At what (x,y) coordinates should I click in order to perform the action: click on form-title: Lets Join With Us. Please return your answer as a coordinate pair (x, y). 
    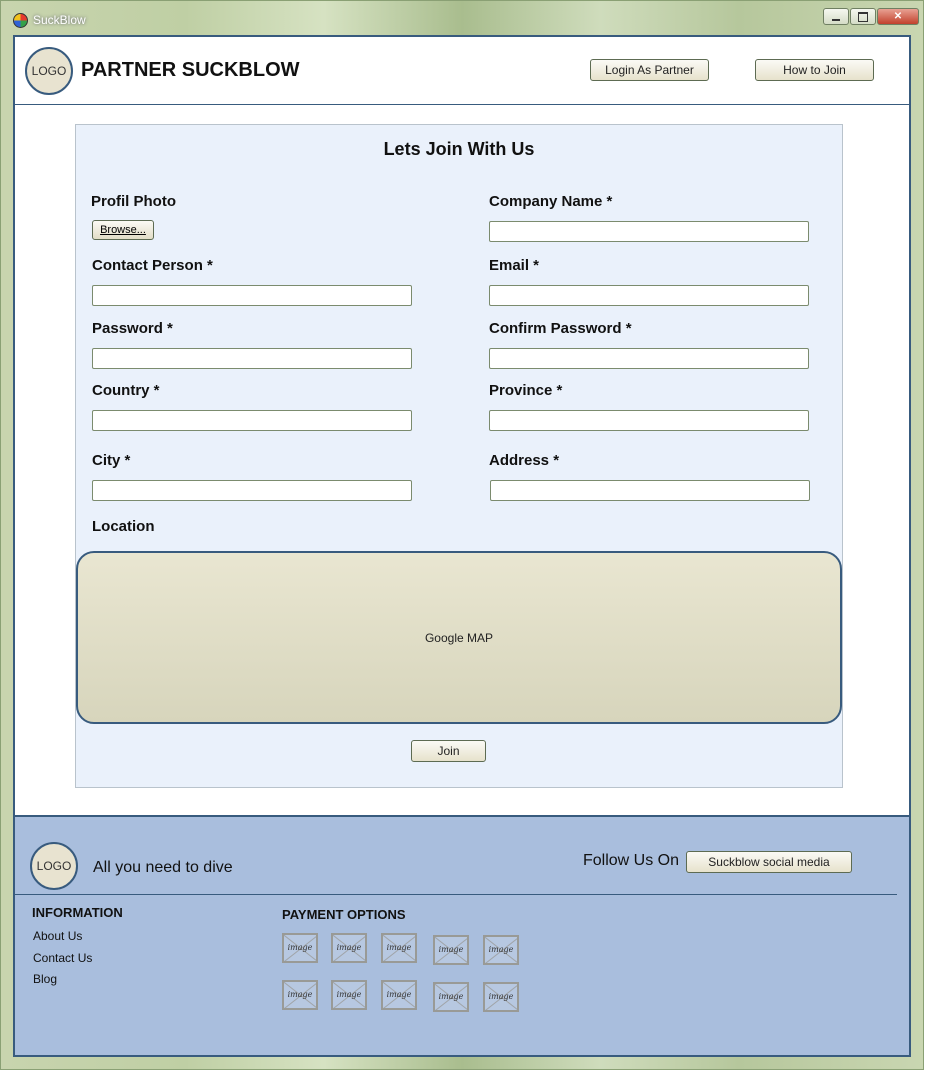
    Looking at the image, I should click on (459, 149).